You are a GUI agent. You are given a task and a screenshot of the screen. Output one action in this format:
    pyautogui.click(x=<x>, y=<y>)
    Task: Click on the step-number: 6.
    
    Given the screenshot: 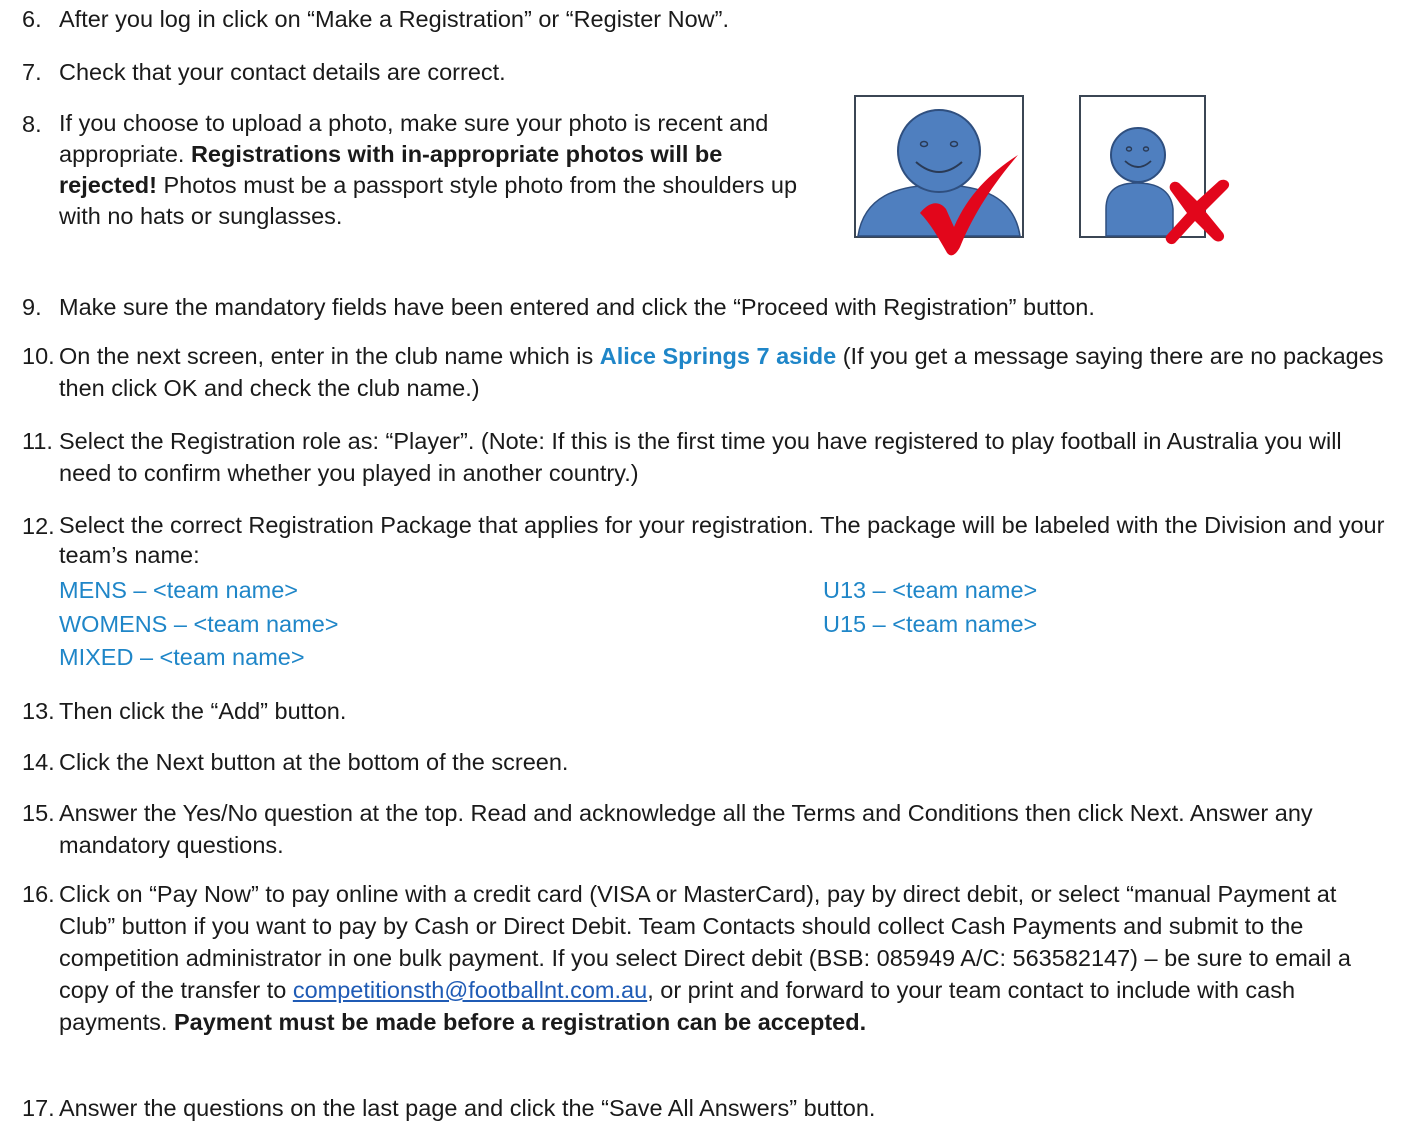 What is the action you would take?
    pyautogui.click(x=32, y=19)
    